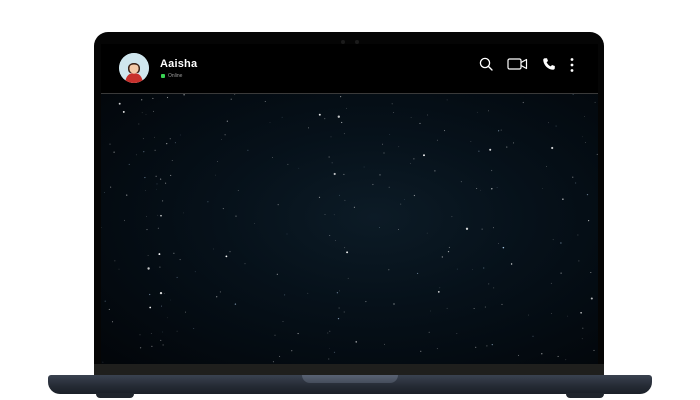  What do you see at coordinates (486, 64) in the screenshot?
I see `search-icon` at bounding box center [486, 64].